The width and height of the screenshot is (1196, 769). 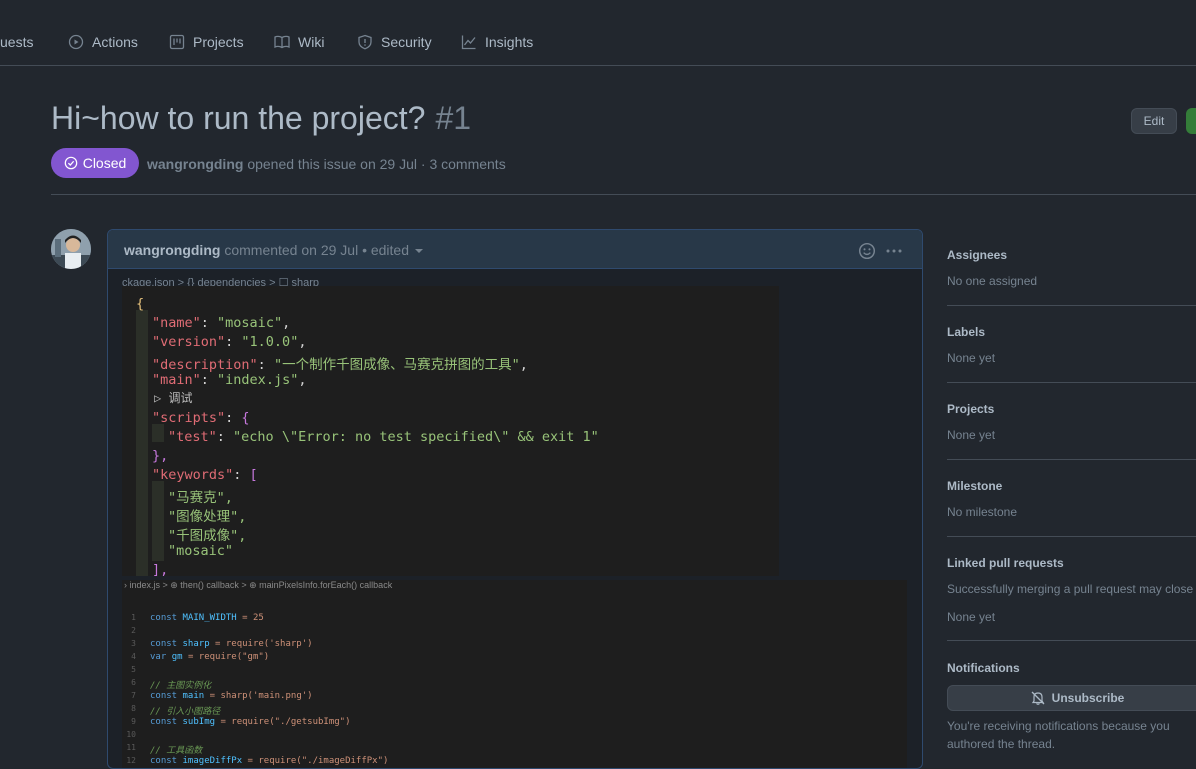 I want to click on sidebar-title: Milestone, so click(x=975, y=486).